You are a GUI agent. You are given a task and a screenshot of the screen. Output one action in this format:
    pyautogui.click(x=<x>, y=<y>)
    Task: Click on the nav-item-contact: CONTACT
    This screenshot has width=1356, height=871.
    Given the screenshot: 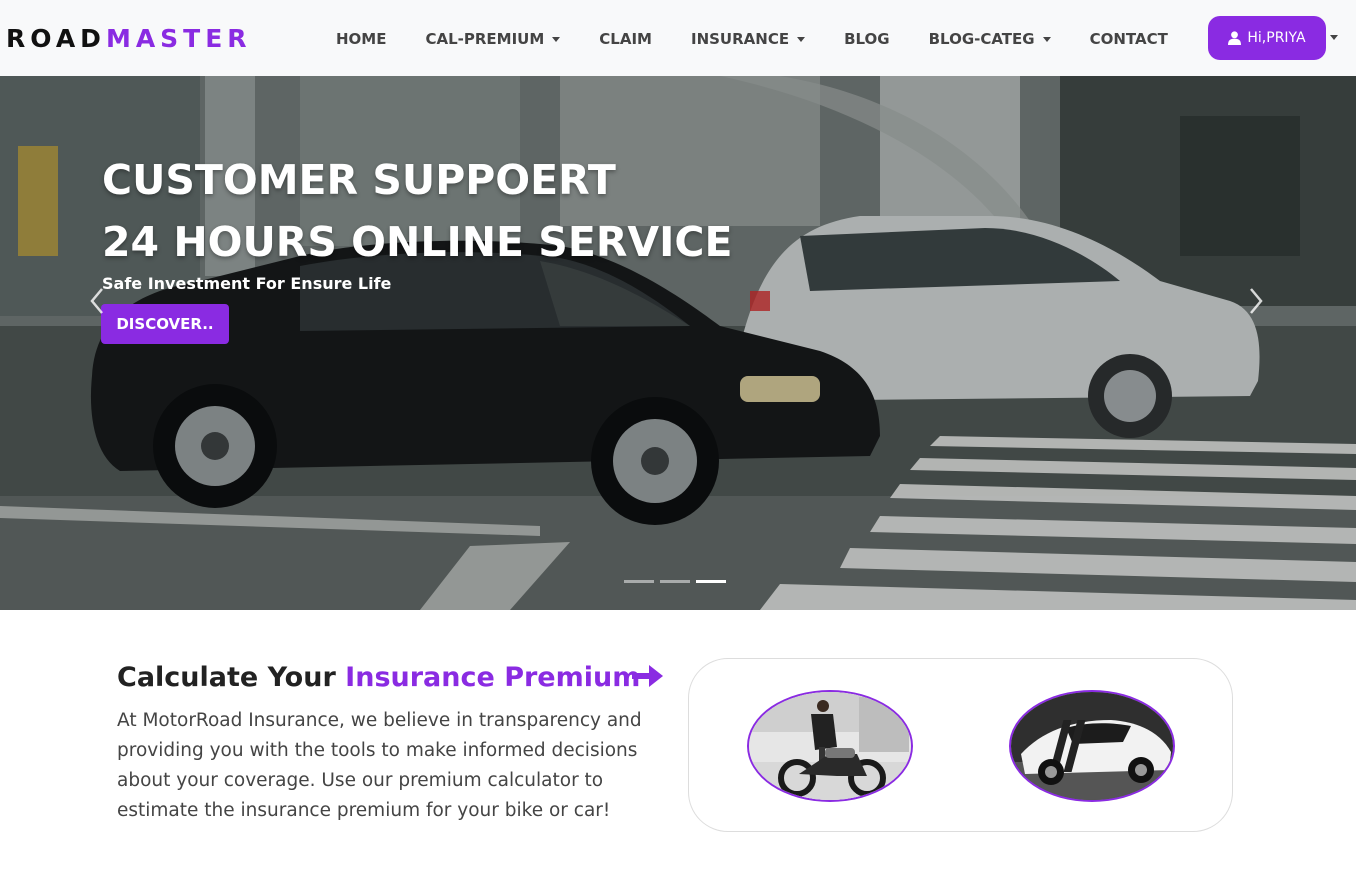 What is the action you would take?
    pyautogui.click(x=1129, y=39)
    